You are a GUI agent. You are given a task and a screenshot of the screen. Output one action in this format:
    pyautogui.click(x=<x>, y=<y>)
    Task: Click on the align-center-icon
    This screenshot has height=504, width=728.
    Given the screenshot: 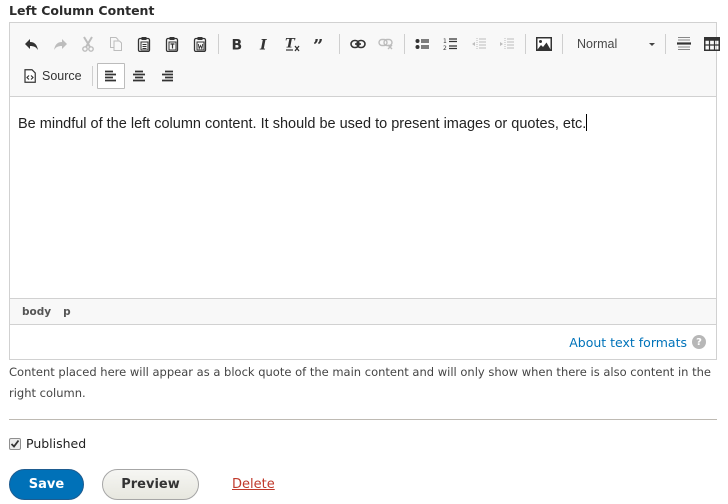 What is the action you would take?
    pyautogui.click(x=138, y=76)
    